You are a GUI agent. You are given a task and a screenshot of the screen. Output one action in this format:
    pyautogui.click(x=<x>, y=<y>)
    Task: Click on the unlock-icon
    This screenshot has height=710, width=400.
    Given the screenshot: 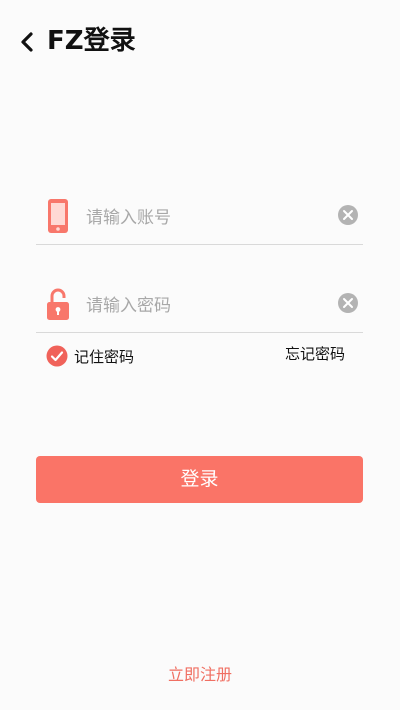 What is the action you would take?
    pyautogui.click(x=58, y=304)
    